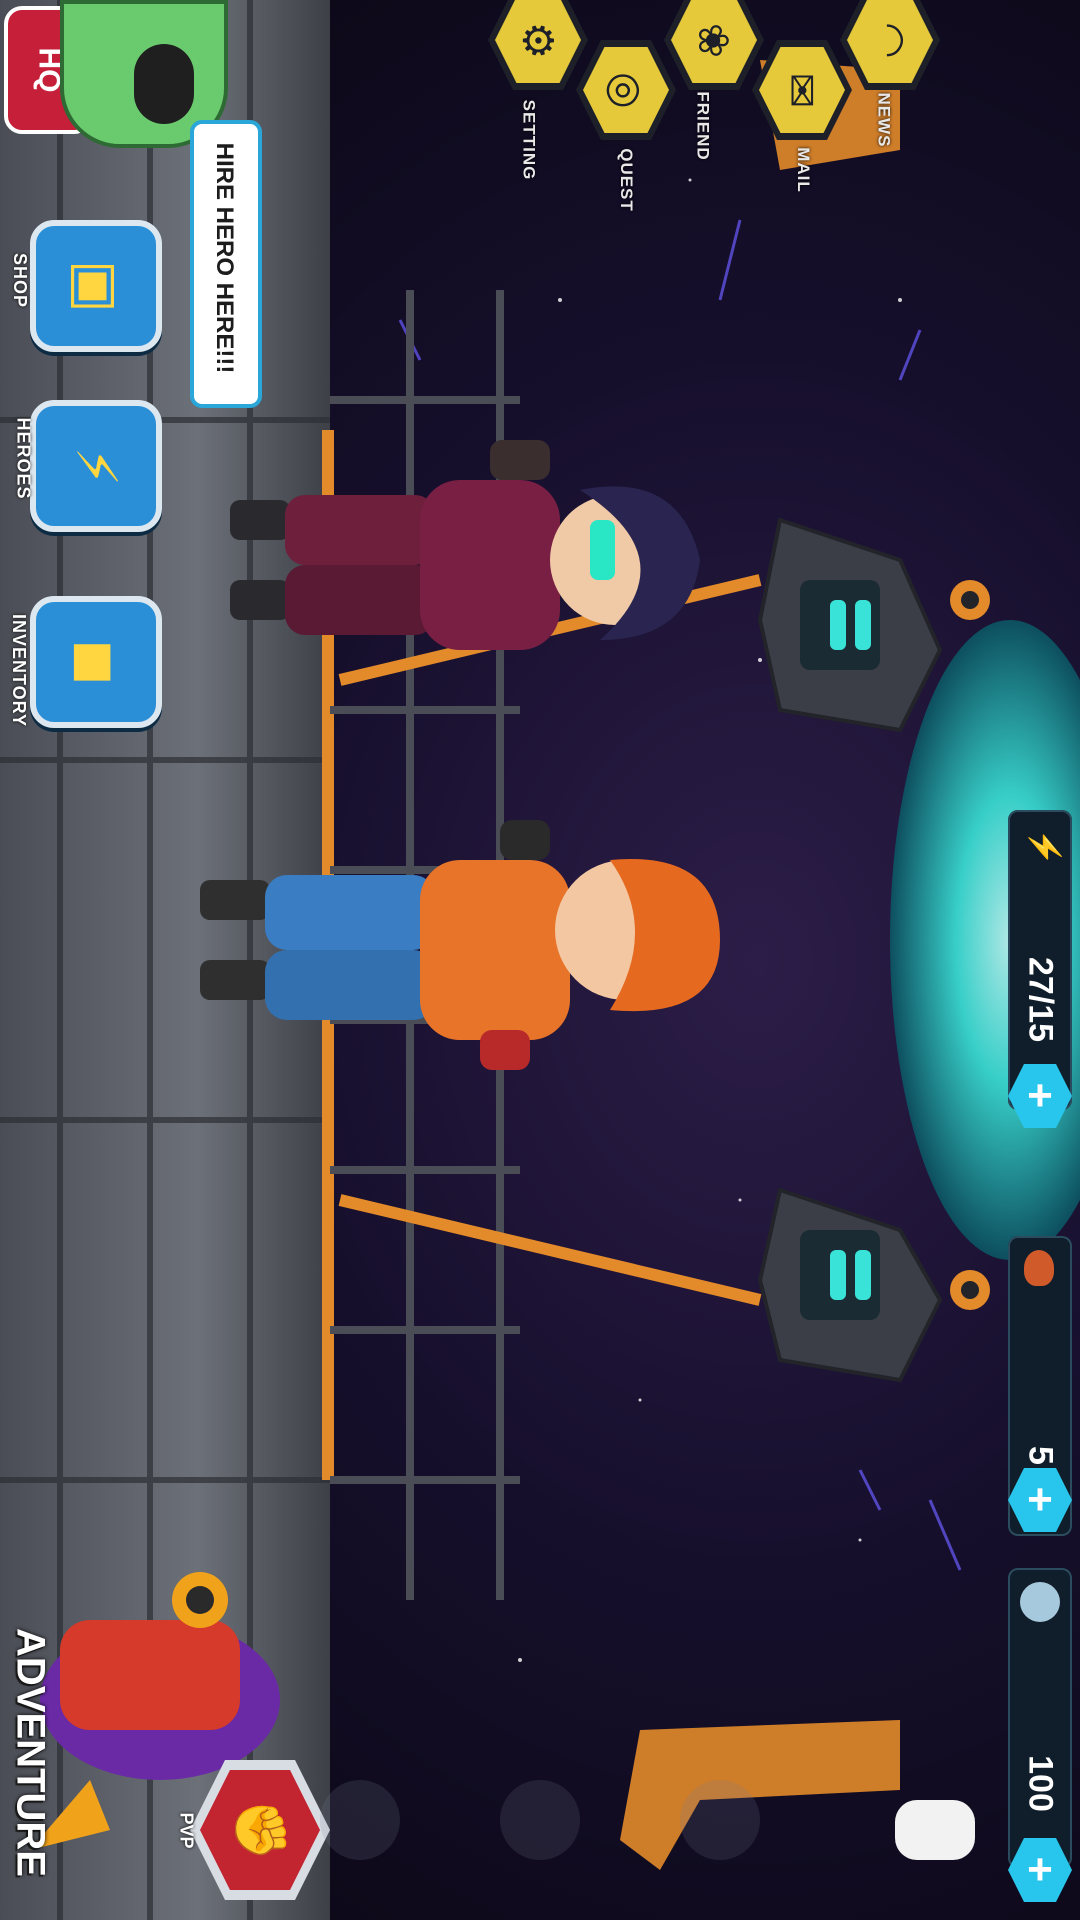  I want to click on corner-bracket, so click(760, 1795).